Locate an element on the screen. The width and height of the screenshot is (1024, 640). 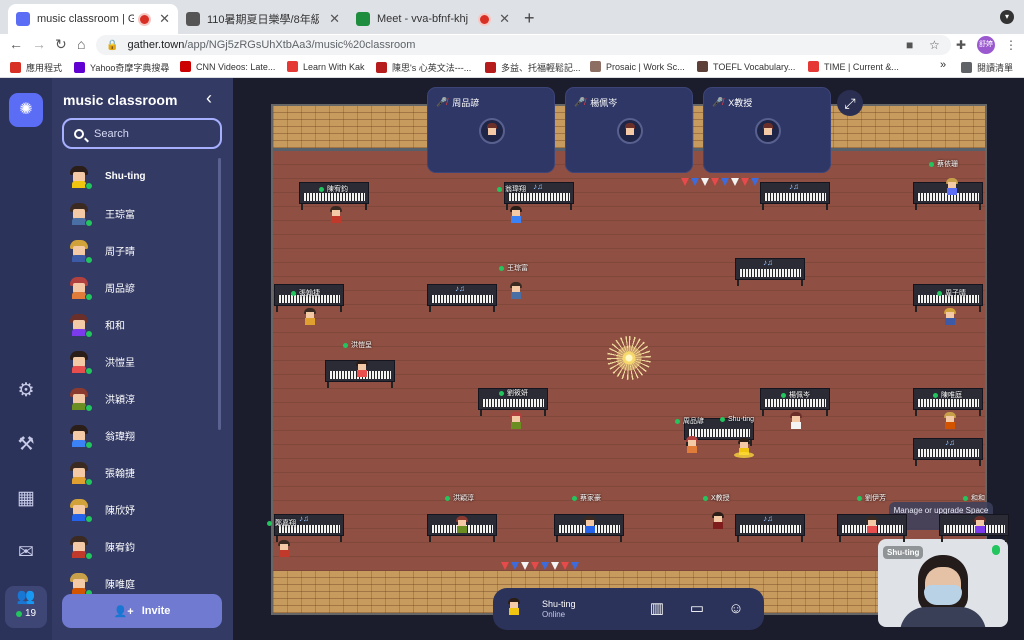
forward-icon: → is located at coordinates (39, 44).